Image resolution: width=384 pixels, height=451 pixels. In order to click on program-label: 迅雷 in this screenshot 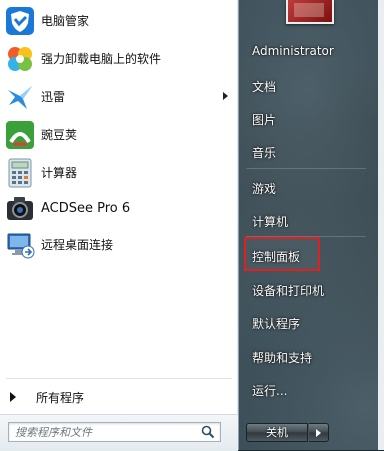, I will do `click(53, 97)`.